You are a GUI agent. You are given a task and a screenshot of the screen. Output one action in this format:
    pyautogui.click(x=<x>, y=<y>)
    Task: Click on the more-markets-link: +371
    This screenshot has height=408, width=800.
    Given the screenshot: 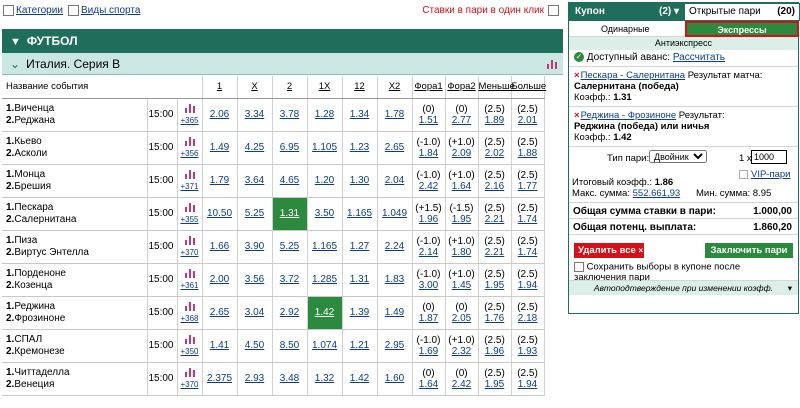 What is the action you would take?
    pyautogui.click(x=189, y=186)
    